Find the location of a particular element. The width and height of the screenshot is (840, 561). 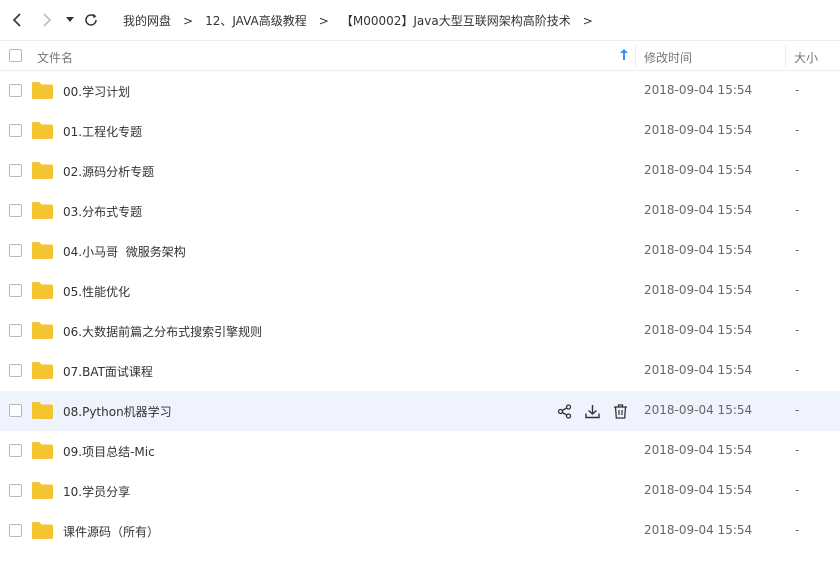

file-name: 09.项目总结-Mic is located at coordinates (109, 451).